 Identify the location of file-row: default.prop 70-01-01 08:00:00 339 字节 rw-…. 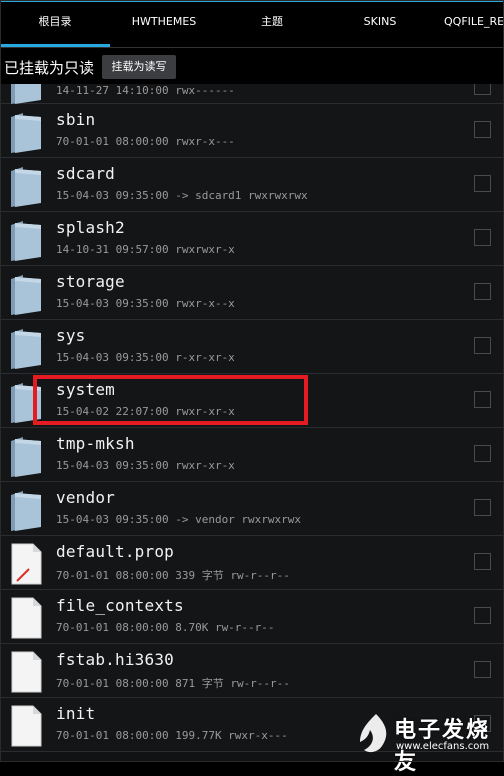
(252, 563).